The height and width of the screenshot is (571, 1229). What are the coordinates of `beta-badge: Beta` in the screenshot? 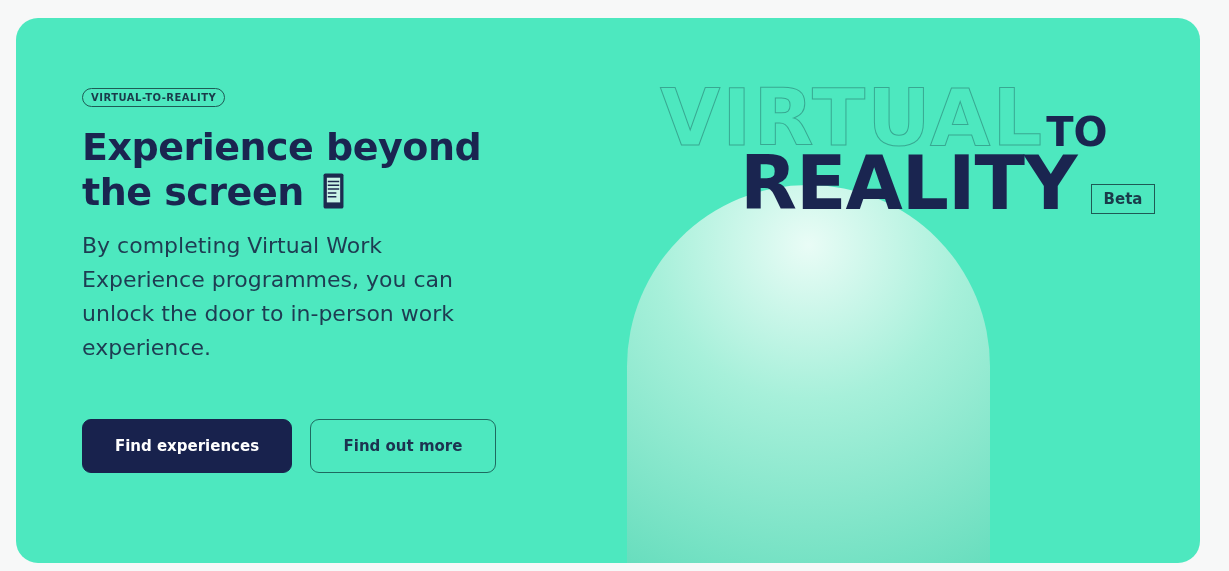 It's located at (1123, 199).